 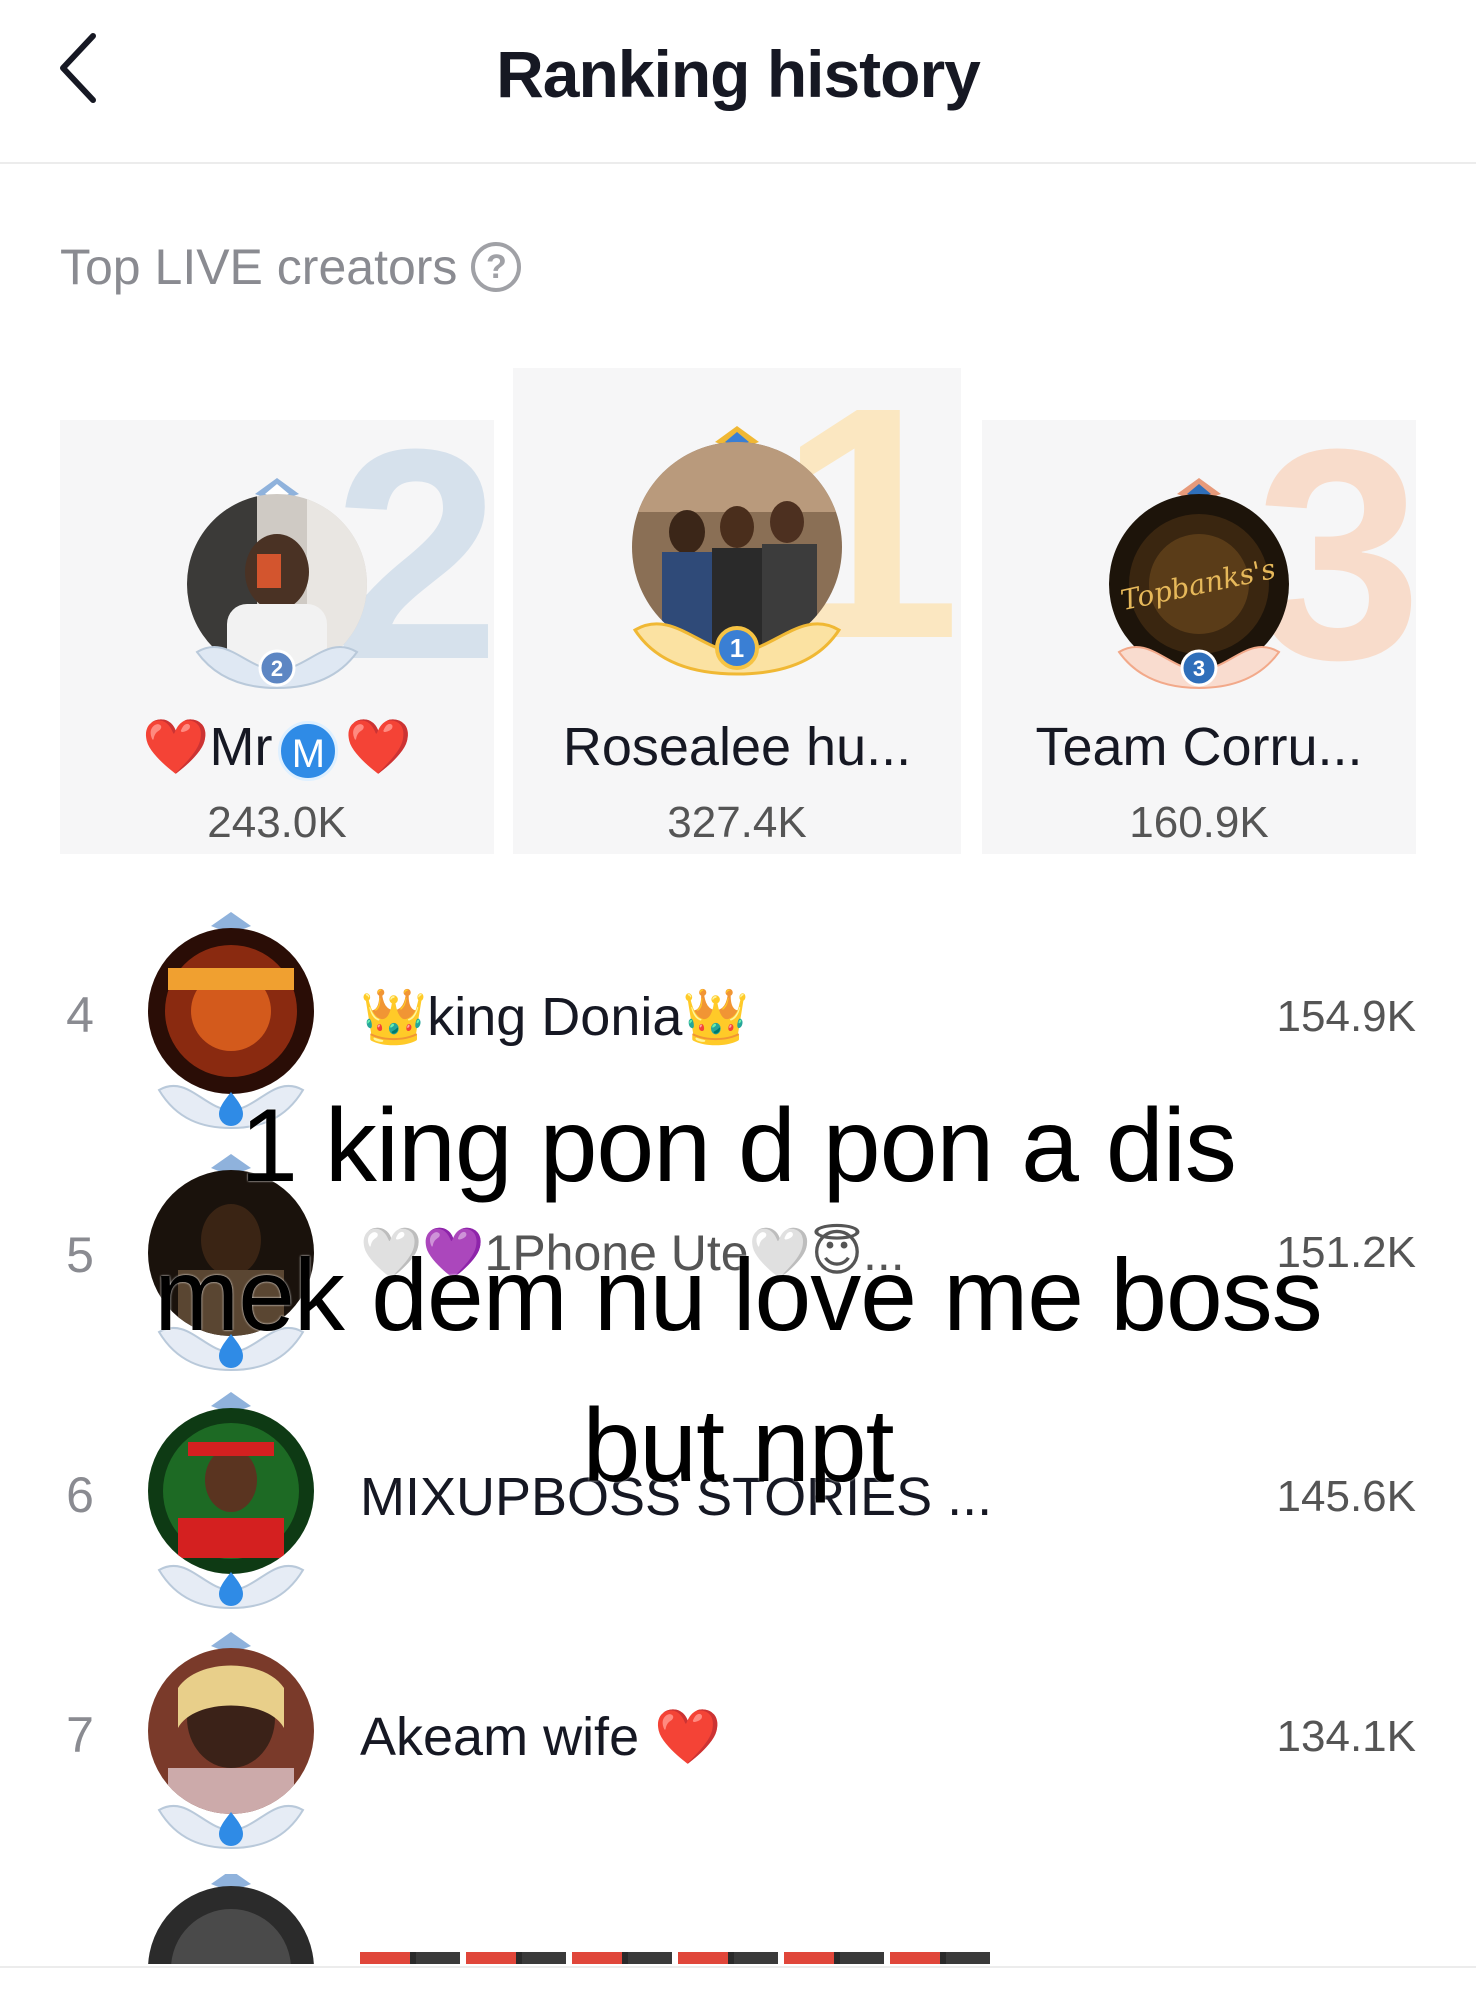 I want to click on podium-card-rank-2: 2 2 ❤️Mr M ❤️ 243.0K, so click(x=277, y=637).